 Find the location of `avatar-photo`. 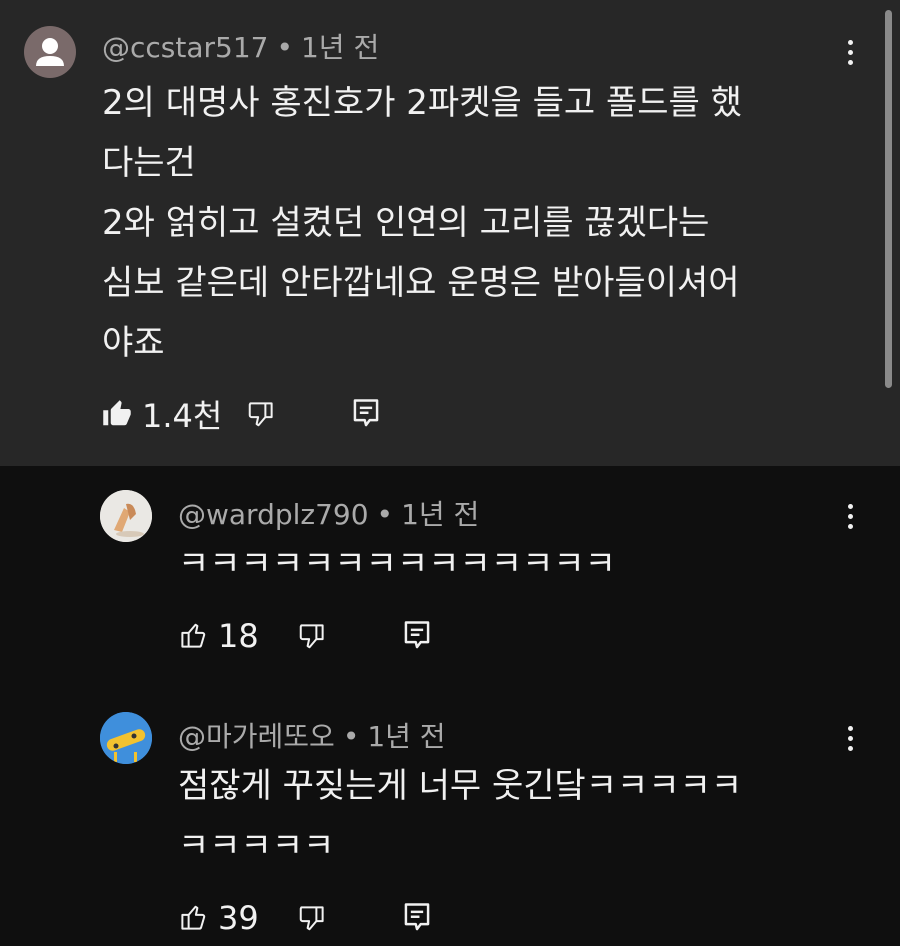

avatar-photo is located at coordinates (126, 516).